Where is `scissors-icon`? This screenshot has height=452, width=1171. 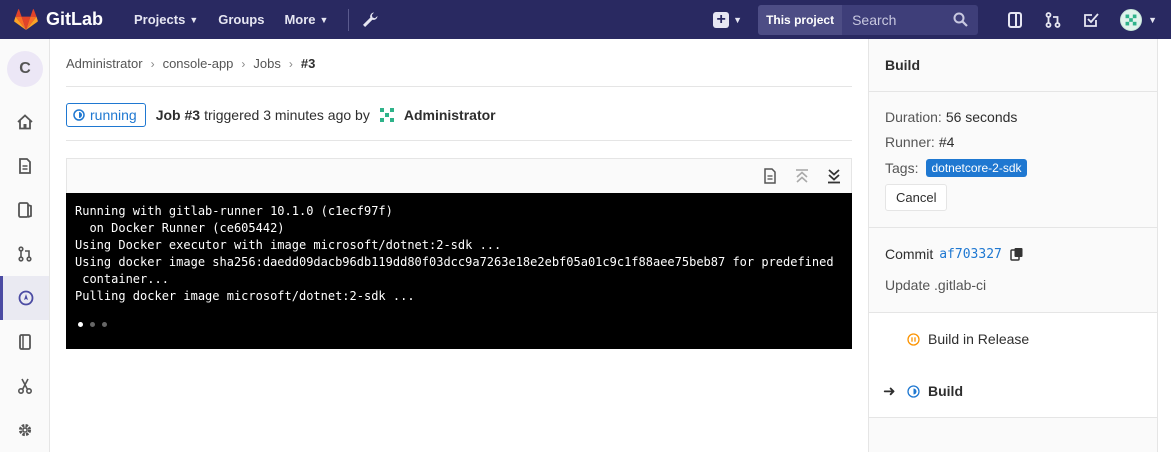
scissors-icon is located at coordinates (24, 386).